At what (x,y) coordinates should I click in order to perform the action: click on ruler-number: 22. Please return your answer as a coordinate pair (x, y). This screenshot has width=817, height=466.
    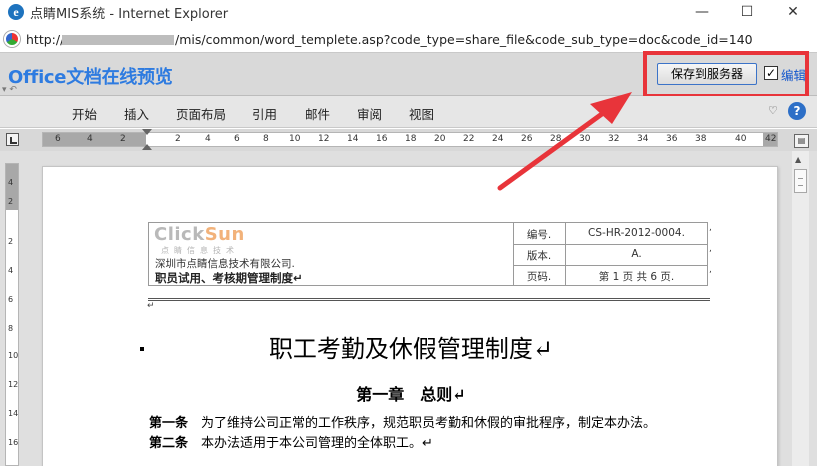
    Looking at the image, I should click on (469, 139).